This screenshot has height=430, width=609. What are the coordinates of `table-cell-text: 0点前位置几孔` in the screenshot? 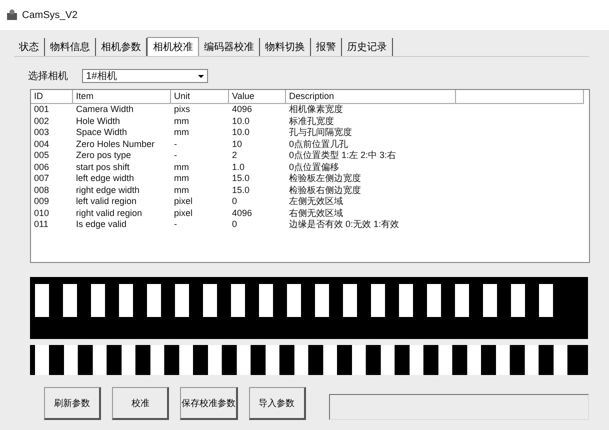 It's located at (319, 144).